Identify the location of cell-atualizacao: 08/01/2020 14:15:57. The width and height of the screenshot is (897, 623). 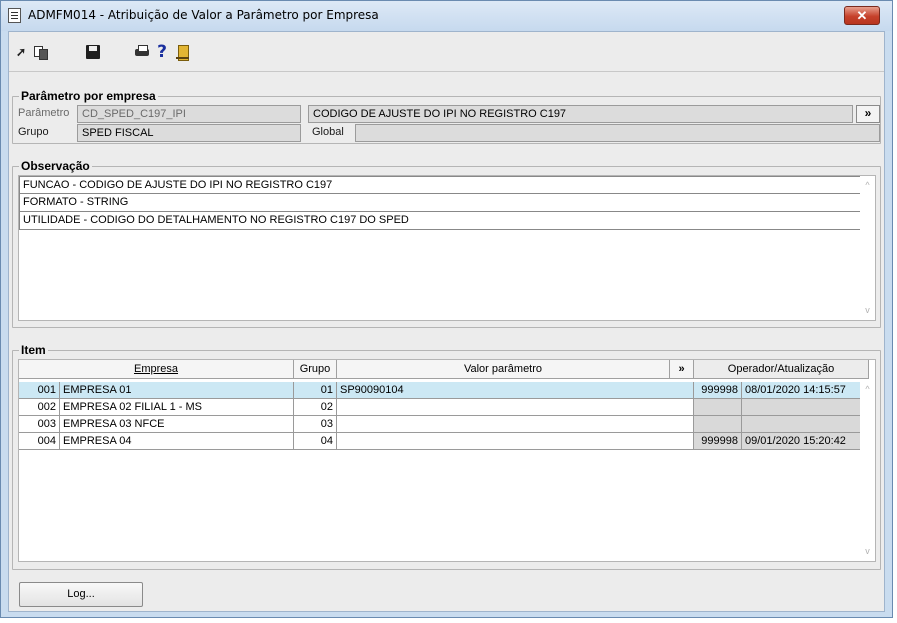
(805, 390).